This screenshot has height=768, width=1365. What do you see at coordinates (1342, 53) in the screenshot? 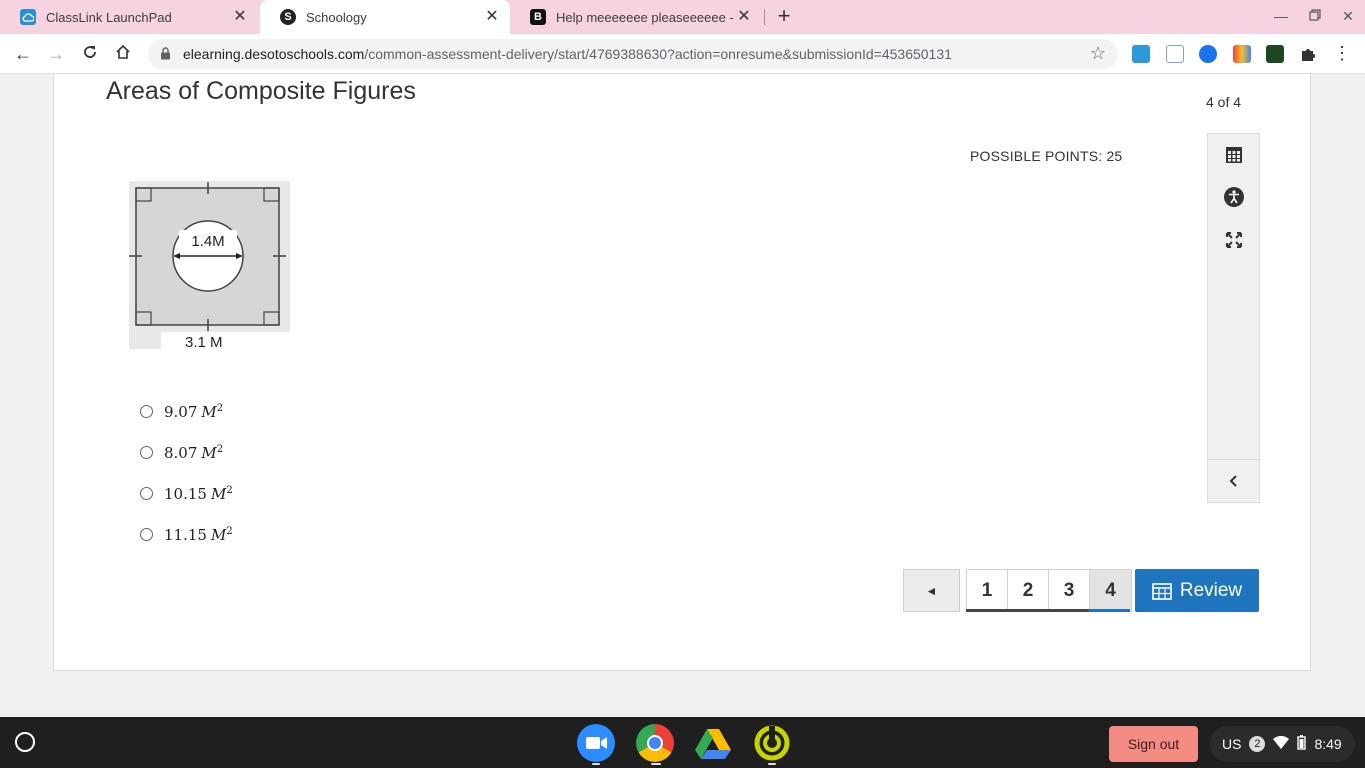
I see `kebab-menu-icon: ⋮` at bounding box center [1342, 53].